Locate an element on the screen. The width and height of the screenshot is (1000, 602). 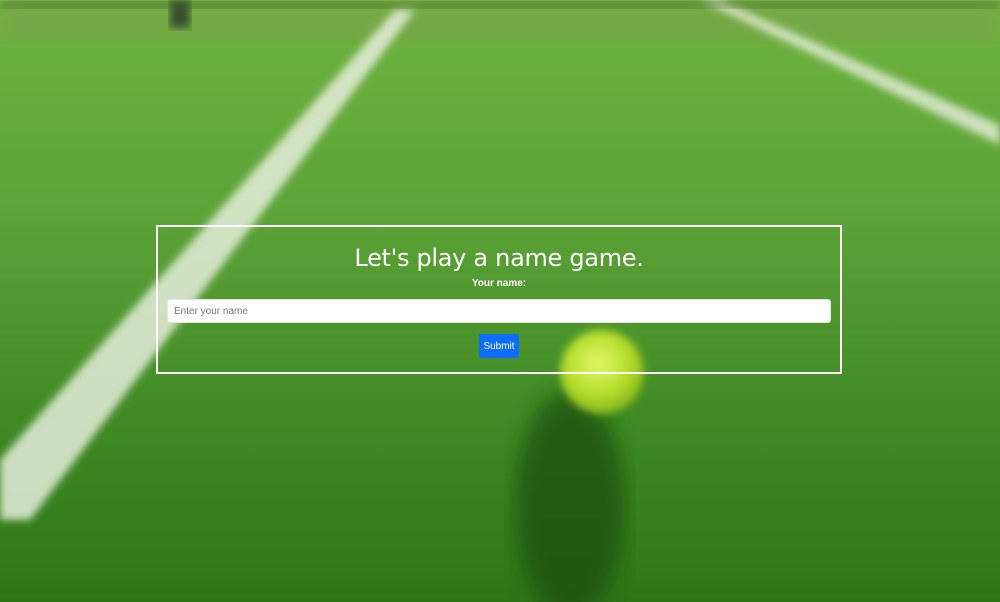
submit-button: Submit is located at coordinates (499, 346).